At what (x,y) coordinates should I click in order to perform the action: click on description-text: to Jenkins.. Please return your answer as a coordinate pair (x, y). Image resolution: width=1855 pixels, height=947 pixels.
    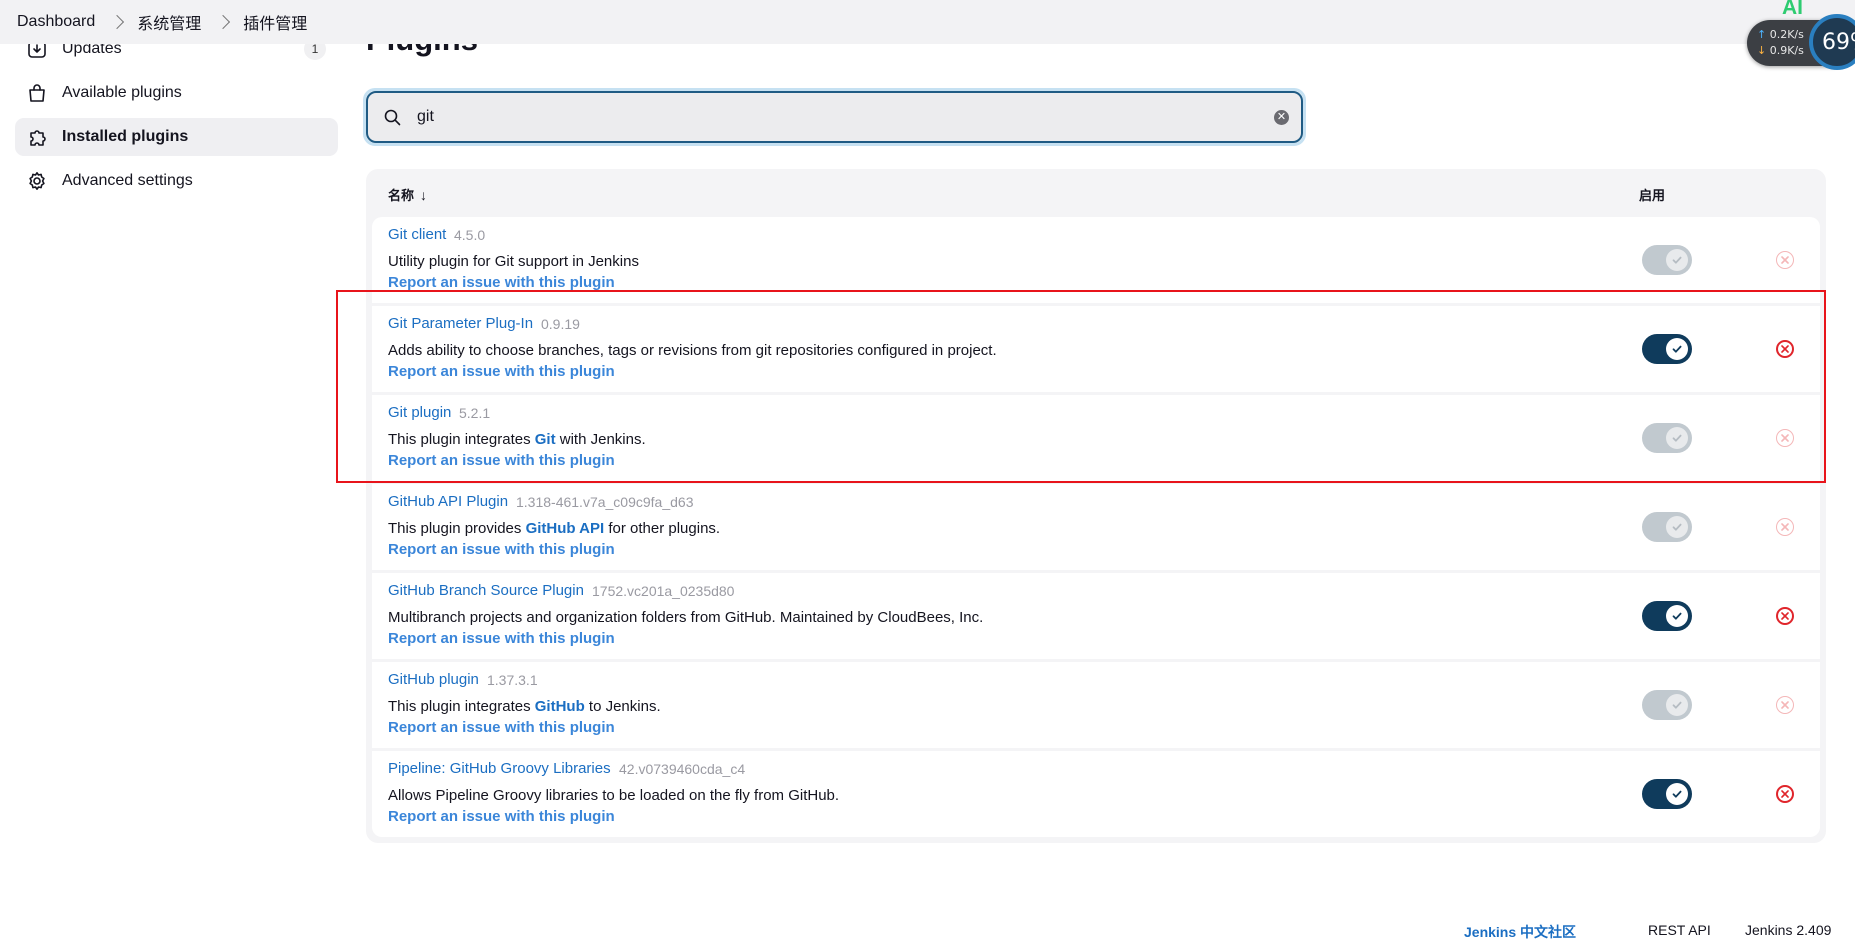
    Looking at the image, I should click on (622, 706).